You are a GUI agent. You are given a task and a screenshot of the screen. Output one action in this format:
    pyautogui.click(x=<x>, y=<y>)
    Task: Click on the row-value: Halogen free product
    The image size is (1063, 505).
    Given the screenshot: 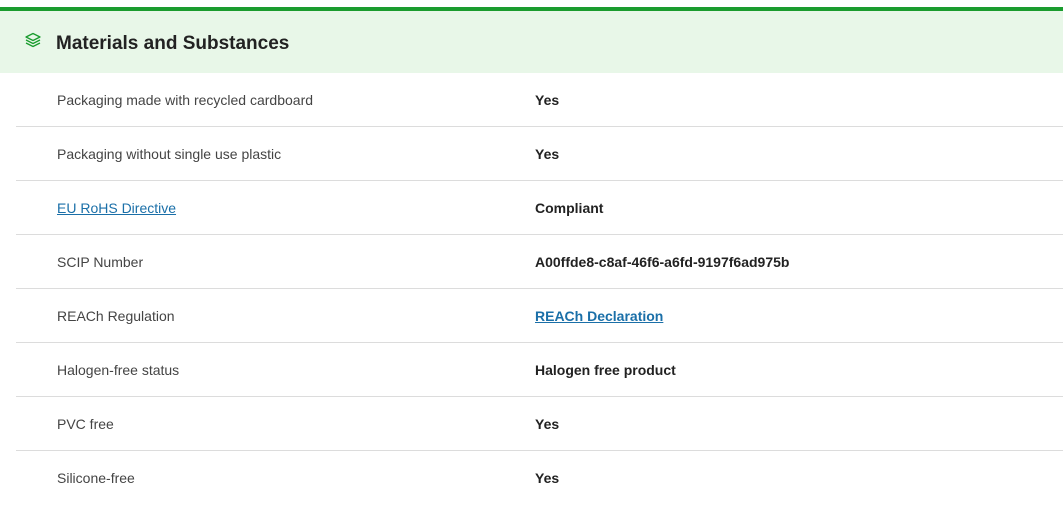 What is the action you would take?
    pyautogui.click(x=605, y=370)
    